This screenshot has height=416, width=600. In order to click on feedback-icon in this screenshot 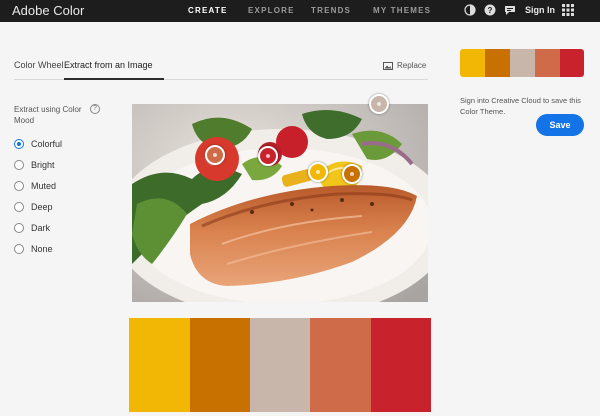, I will do `click(510, 10)`.